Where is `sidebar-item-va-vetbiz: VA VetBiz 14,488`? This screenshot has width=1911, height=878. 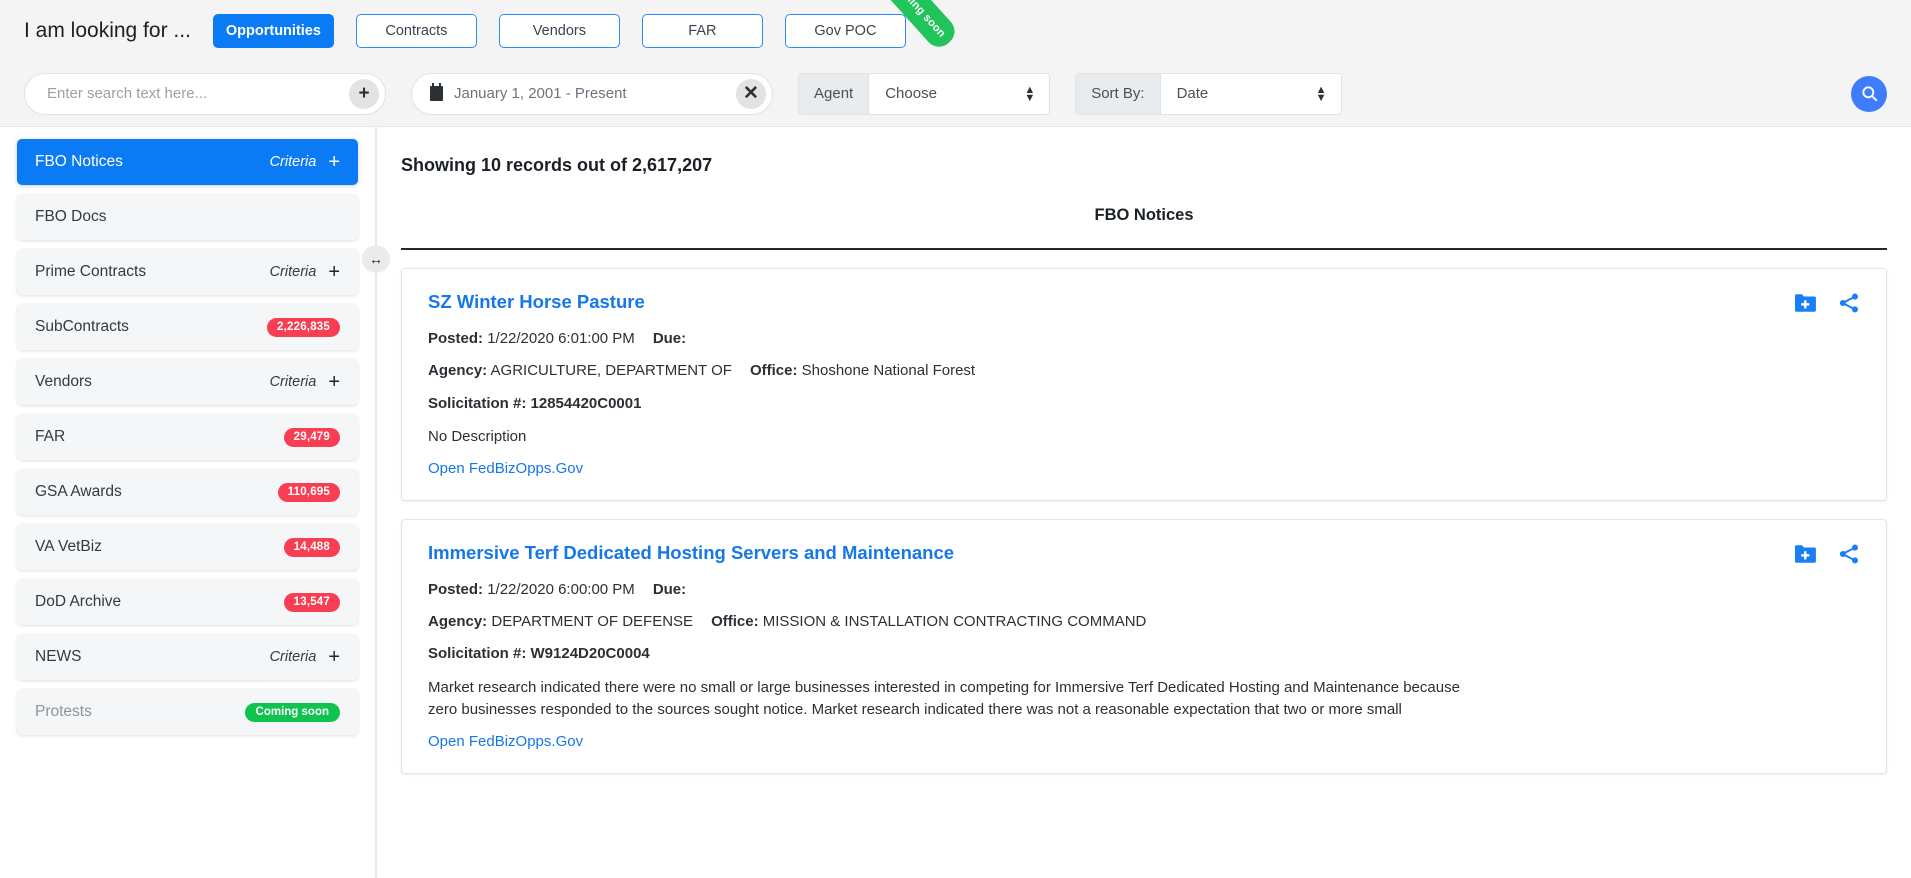
sidebar-item-va-vetbiz: VA VetBiz 14,488 is located at coordinates (187, 547).